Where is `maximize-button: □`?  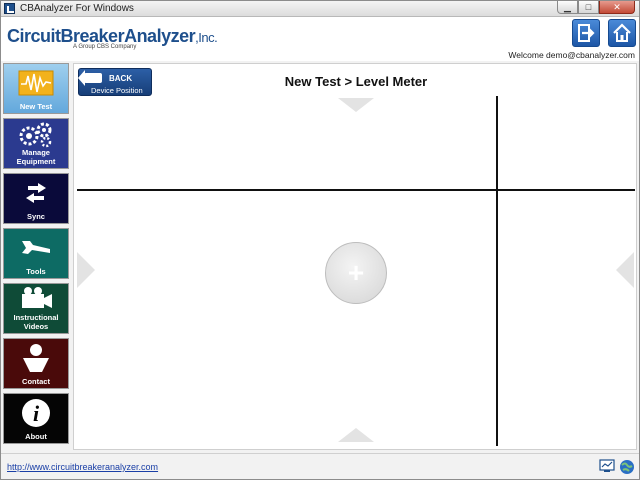
maximize-button: □ is located at coordinates (588, 7).